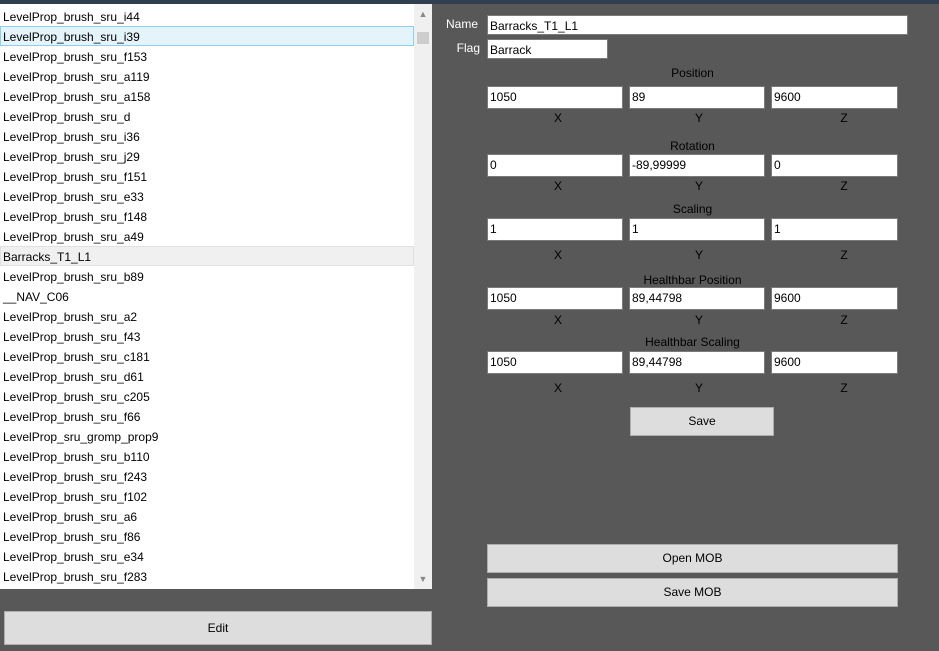  I want to click on list-item: LevelProp_brush_sru_a49, so click(207, 236).